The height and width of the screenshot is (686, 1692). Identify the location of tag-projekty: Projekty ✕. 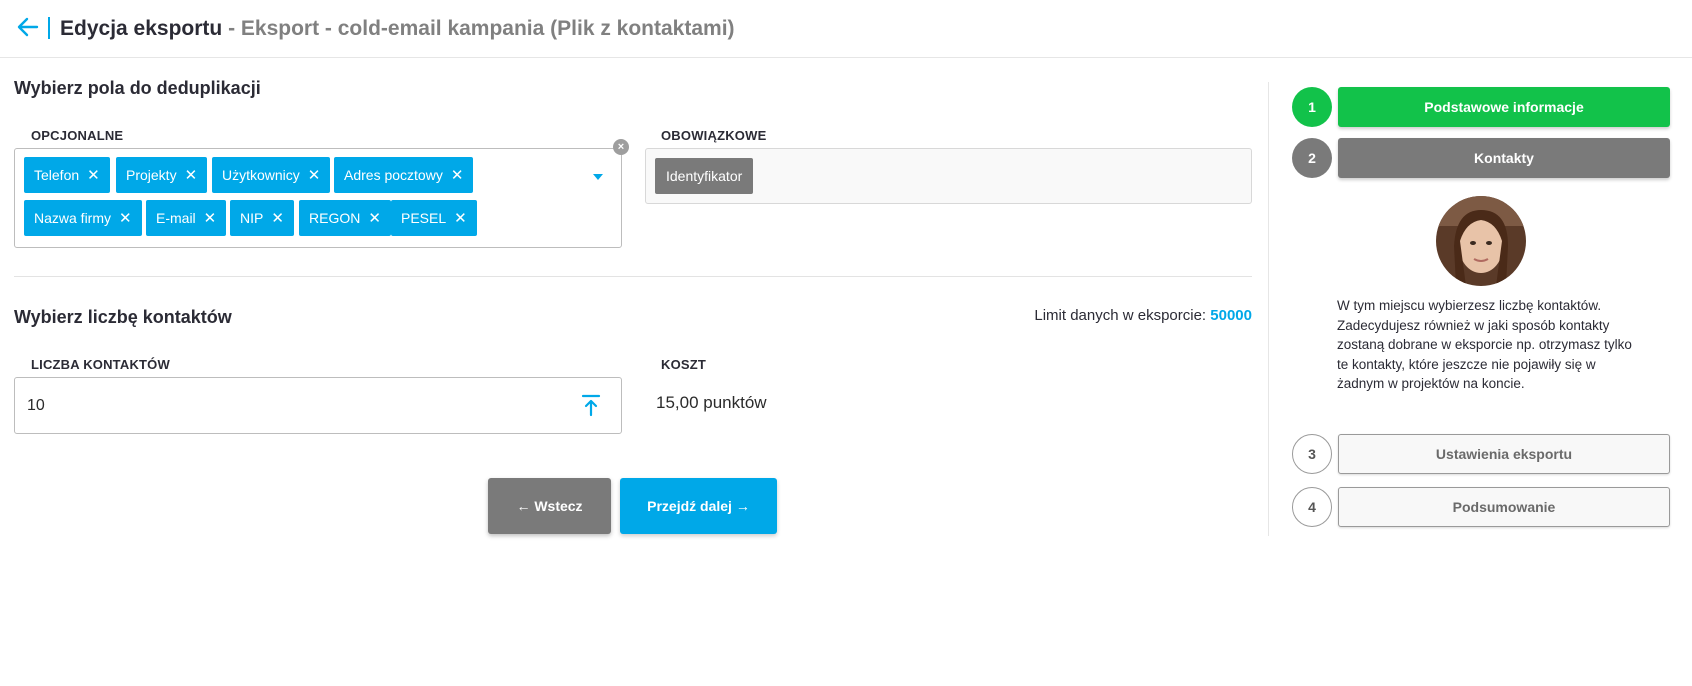
(162, 175).